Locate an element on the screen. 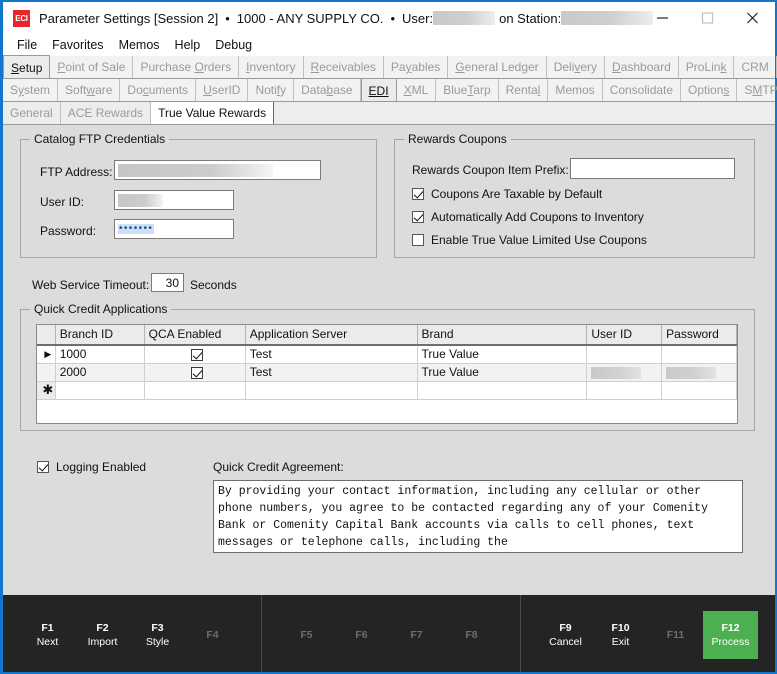 Image resolution: width=777 pixels, height=674 pixels. tab-crm: CRM is located at coordinates (755, 67).